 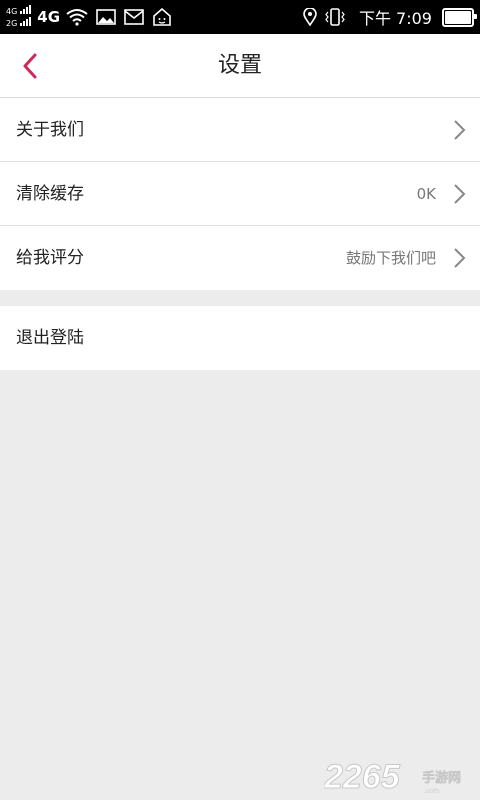 What do you see at coordinates (106, 17) in the screenshot?
I see `image-icon` at bounding box center [106, 17].